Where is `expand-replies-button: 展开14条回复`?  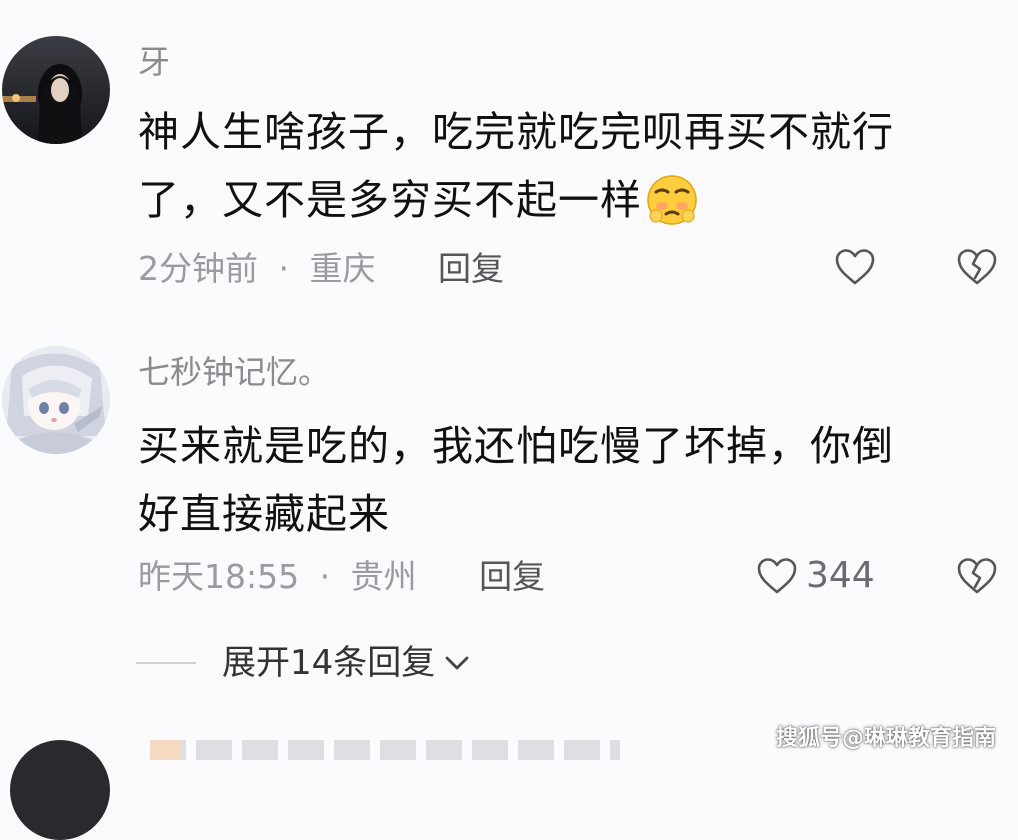
expand-replies-button: 展开14条回复 is located at coordinates (303, 663).